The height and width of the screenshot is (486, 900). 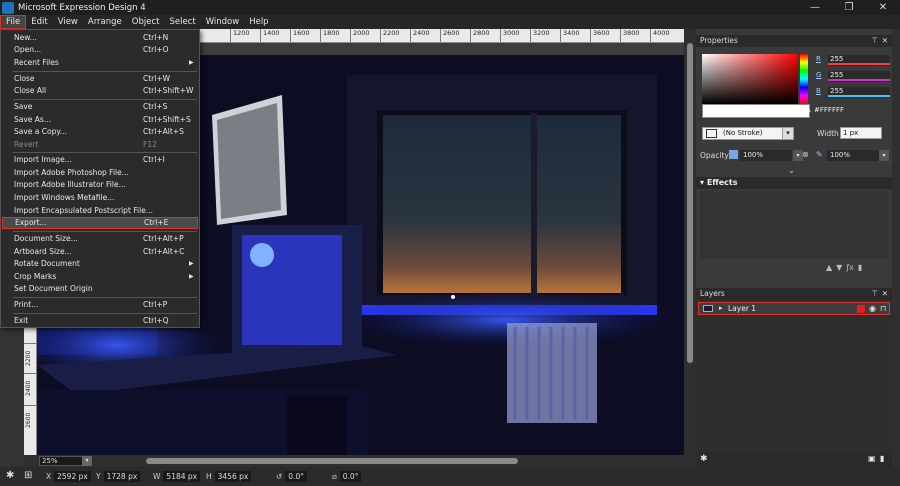 I want to click on eyedropper-icon: ✎, so click(x=809, y=111).